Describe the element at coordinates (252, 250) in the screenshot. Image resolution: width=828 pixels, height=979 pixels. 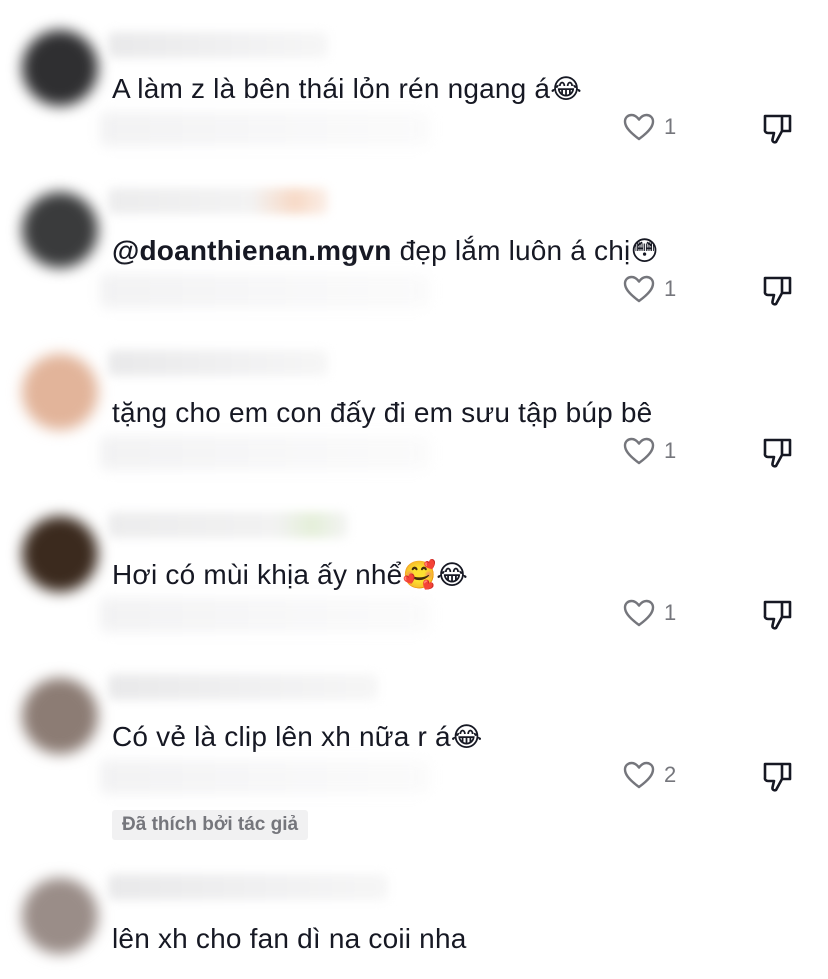
I see `mention-link: @doanthienan.mgvn` at that location.